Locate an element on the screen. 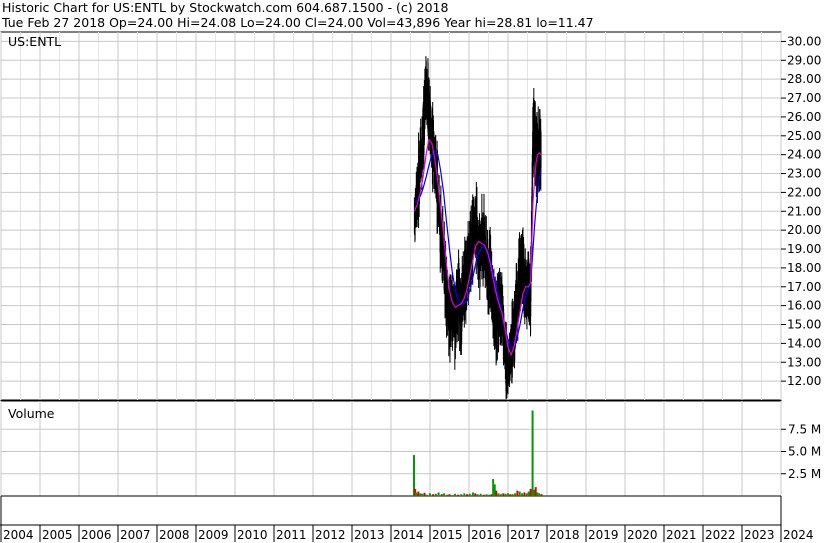  volume-axis-ticks: 2.5 M 5.0 M 7.5 M is located at coordinates (801, 451).